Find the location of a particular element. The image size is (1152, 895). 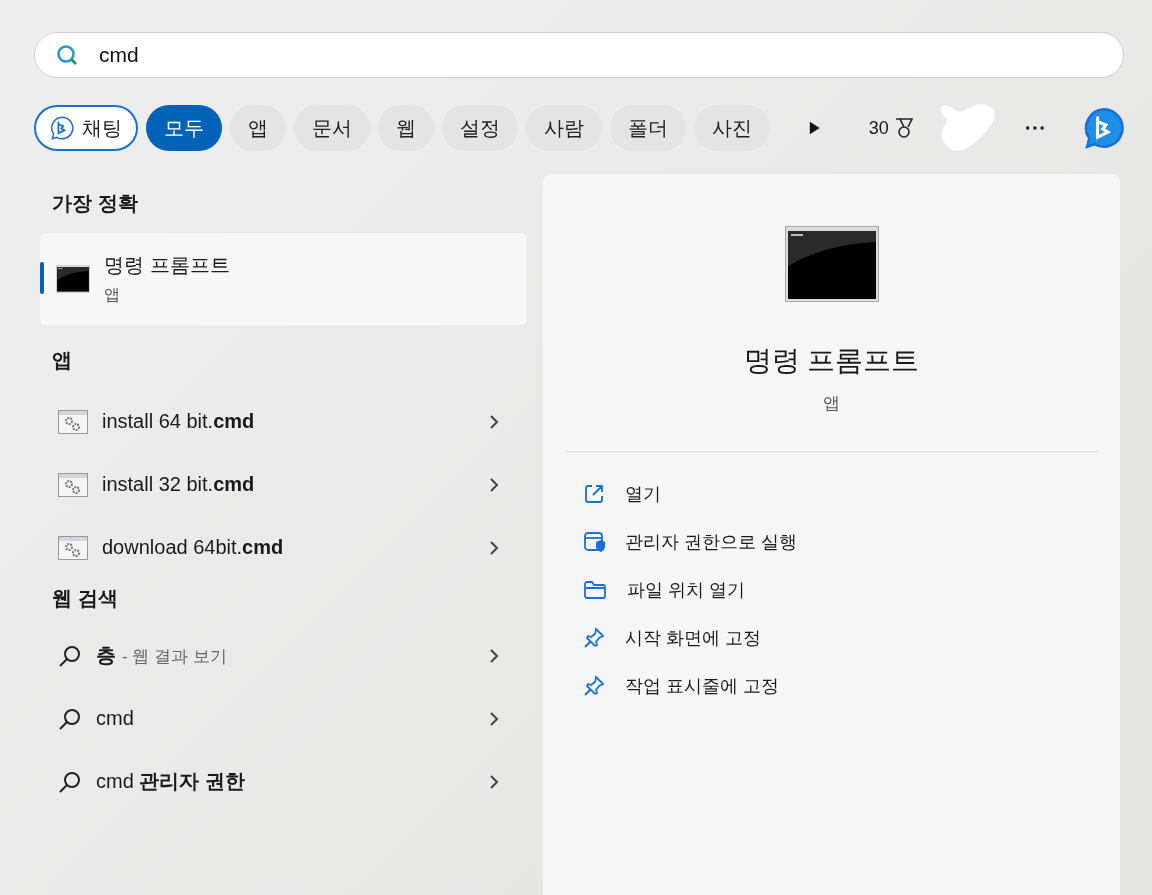

web-result: cmd 관리자 권한 is located at coordinates (283, 781).